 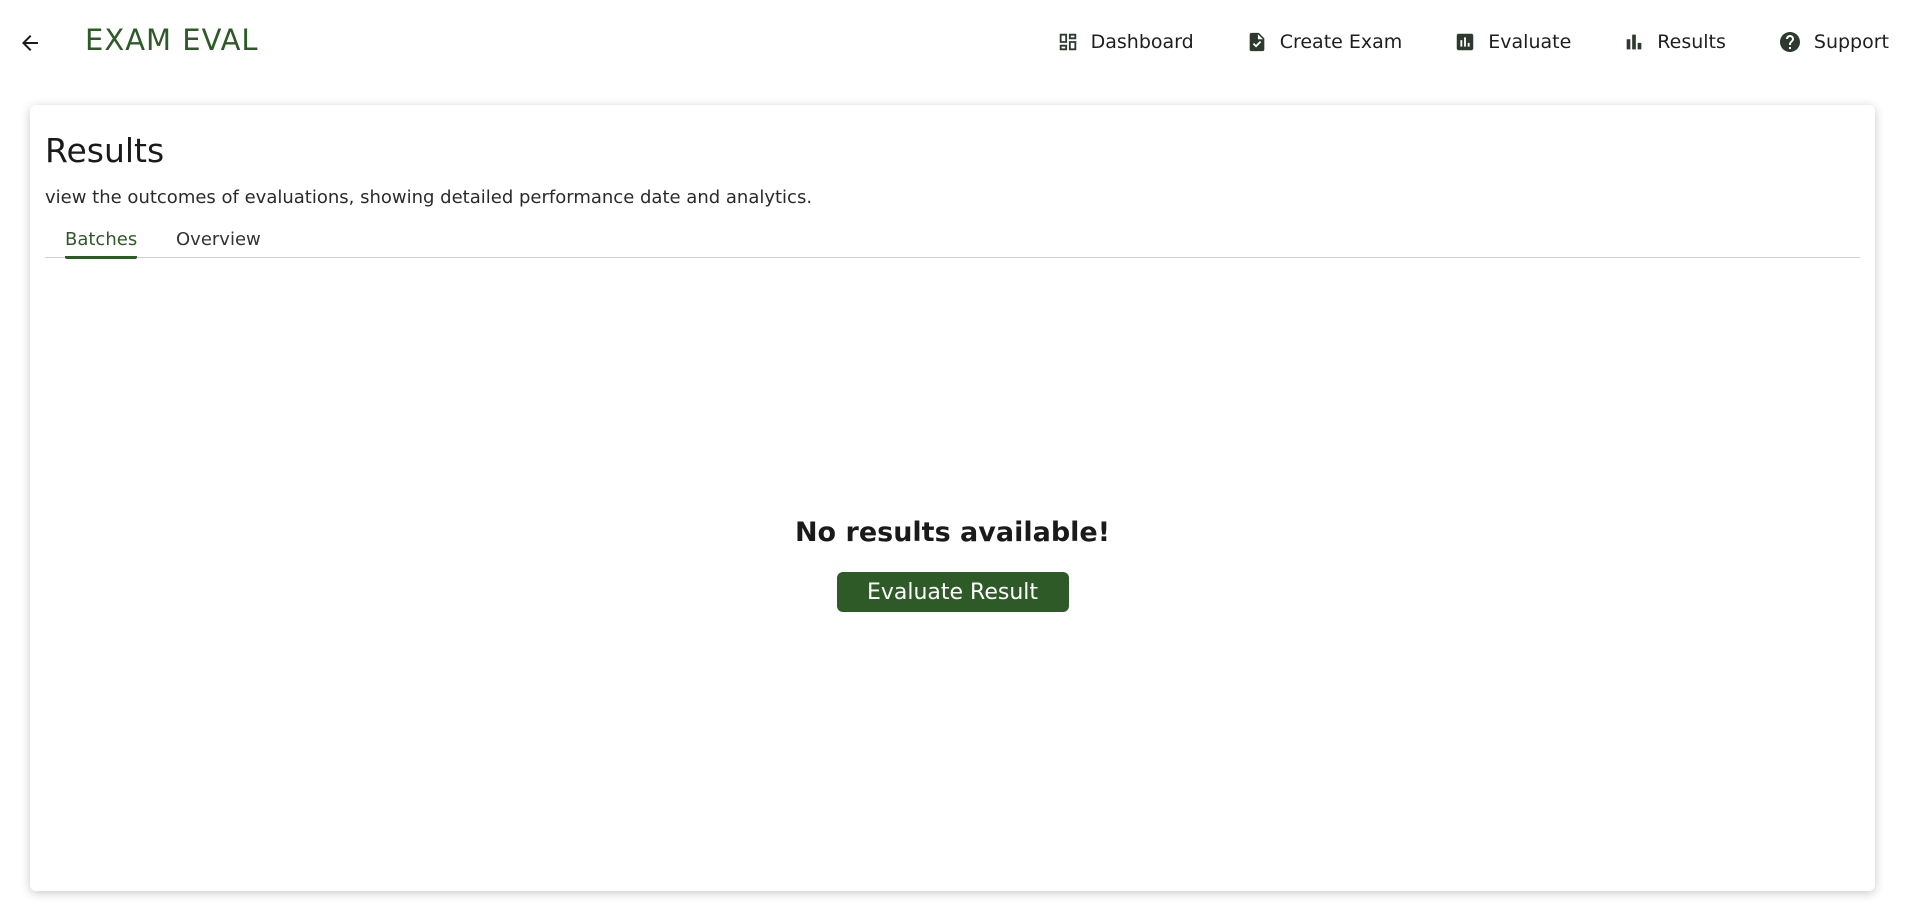 I want to click on nav-item-support: Support, so click(x=1833, y=42).